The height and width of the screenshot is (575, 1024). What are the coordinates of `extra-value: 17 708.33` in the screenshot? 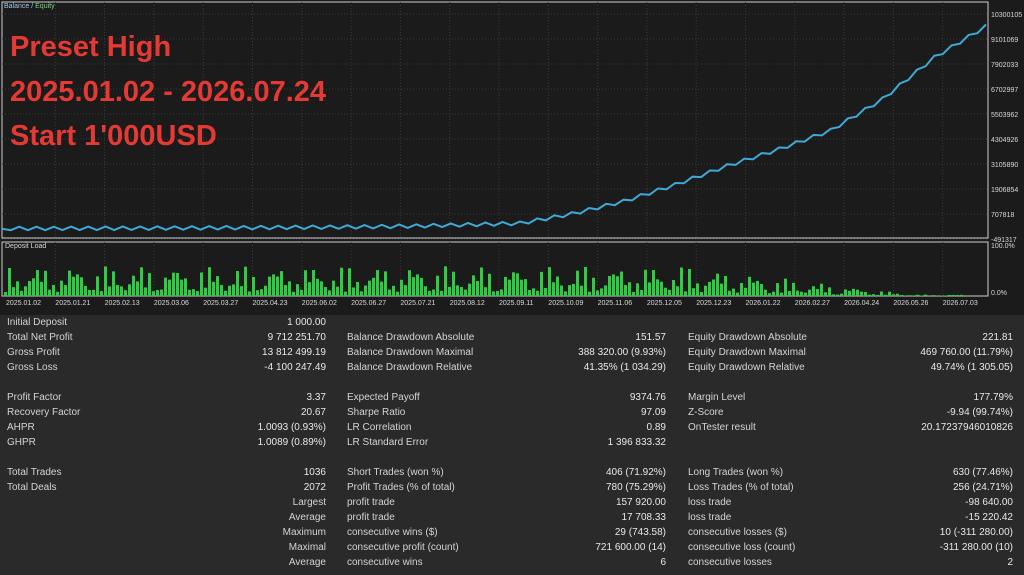 It's located at (644, 517).